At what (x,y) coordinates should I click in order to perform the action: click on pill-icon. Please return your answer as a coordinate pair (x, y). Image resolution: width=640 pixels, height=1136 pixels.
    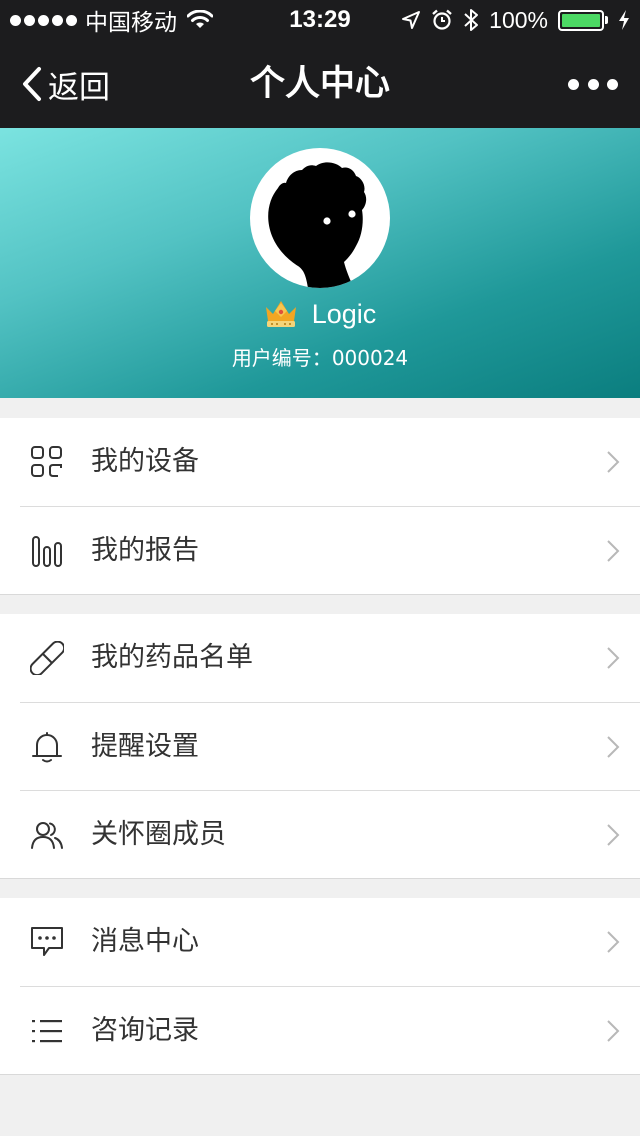
    Looking at the image, I should click on (47, 658).